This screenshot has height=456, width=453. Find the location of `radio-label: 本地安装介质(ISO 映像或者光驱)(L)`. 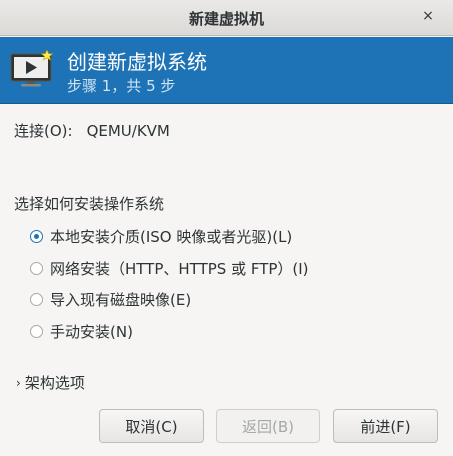

radio-label: 本地安装介质(ISO 映像或者光驱)(L) is located at coordinates (171, 236).